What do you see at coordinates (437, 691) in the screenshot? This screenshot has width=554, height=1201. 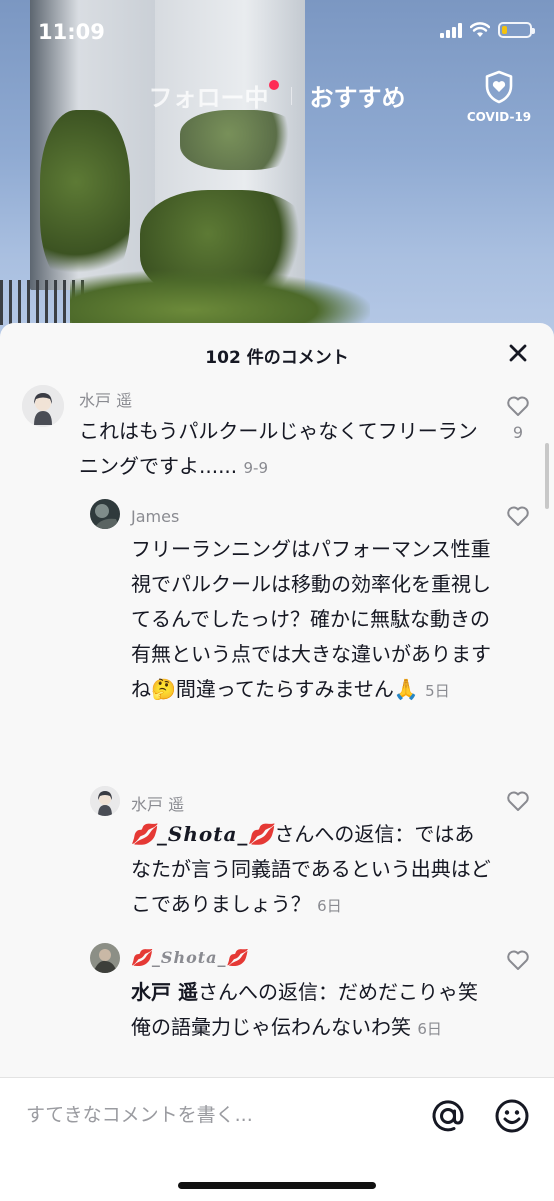 I see `comment-date: 5日` at bounding box center [437, 691].